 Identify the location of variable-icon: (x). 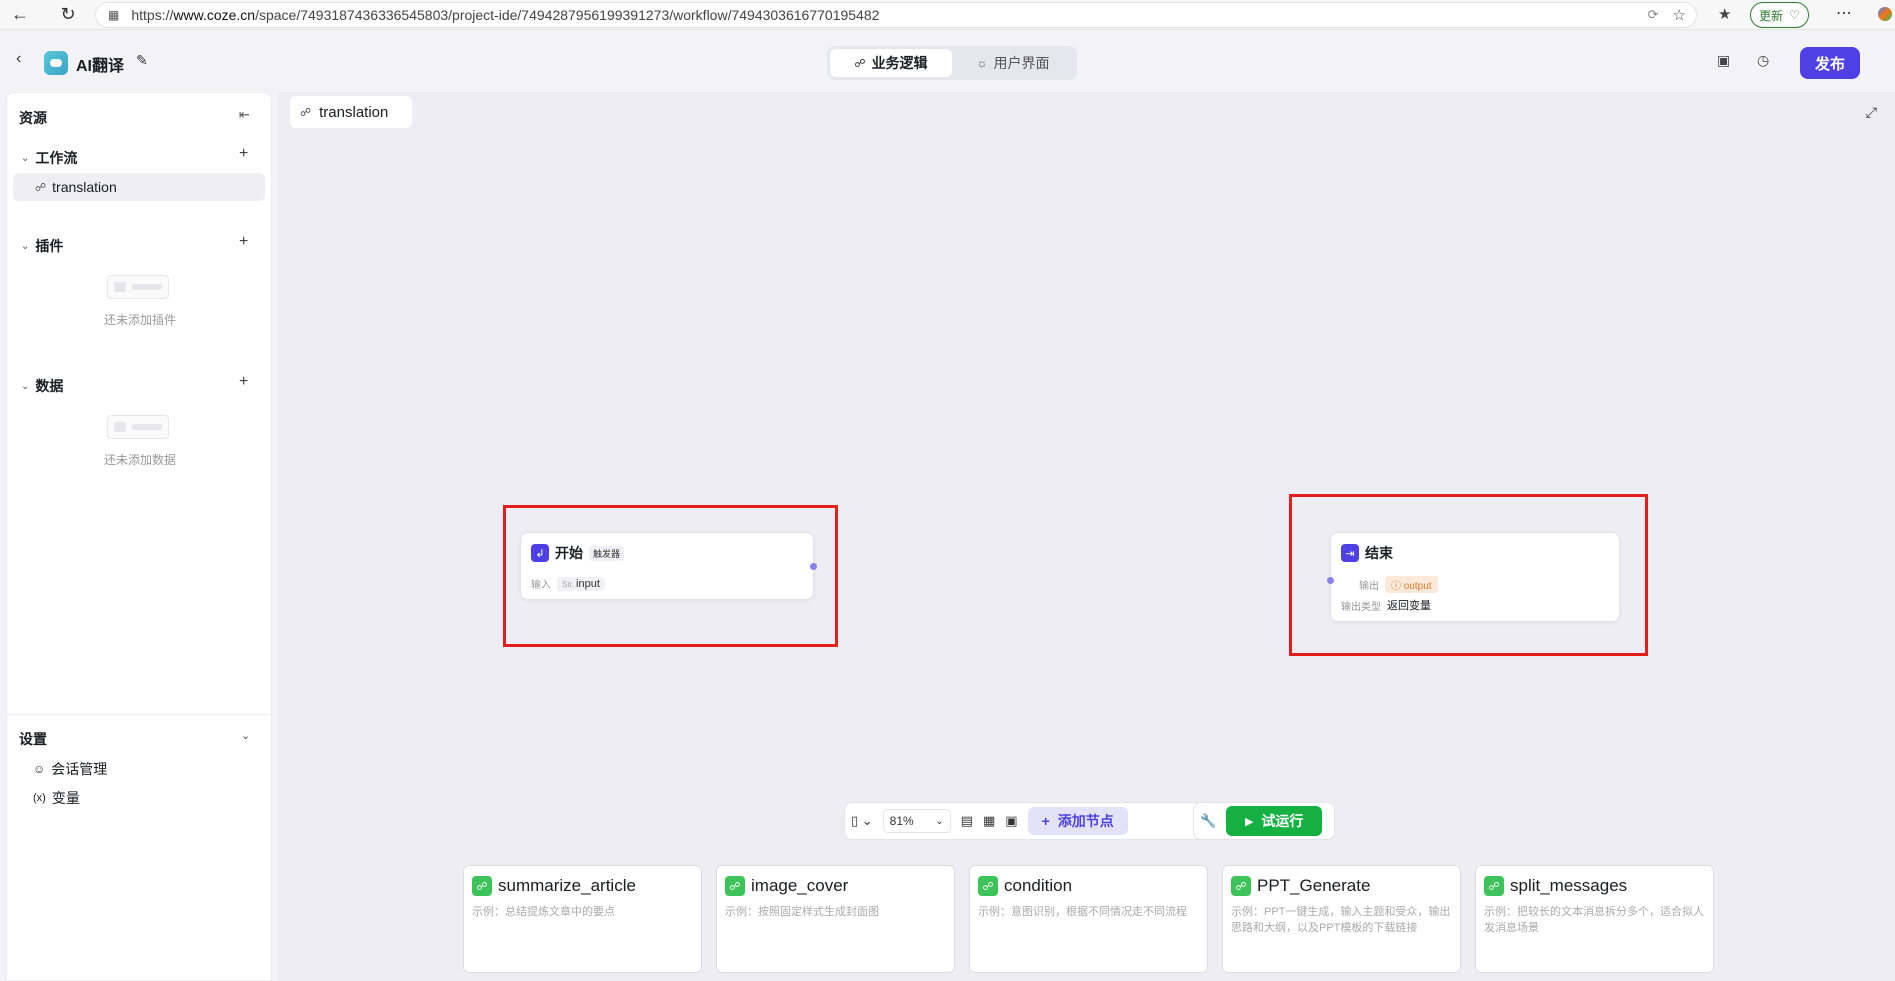
(39, 798).